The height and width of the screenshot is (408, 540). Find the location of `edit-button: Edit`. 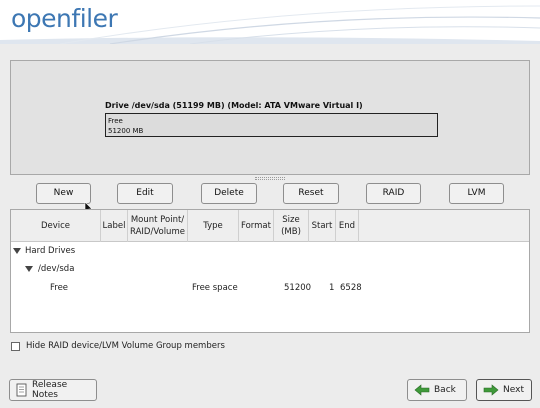

edit-button: Edit is located at coordinates (145, 193).